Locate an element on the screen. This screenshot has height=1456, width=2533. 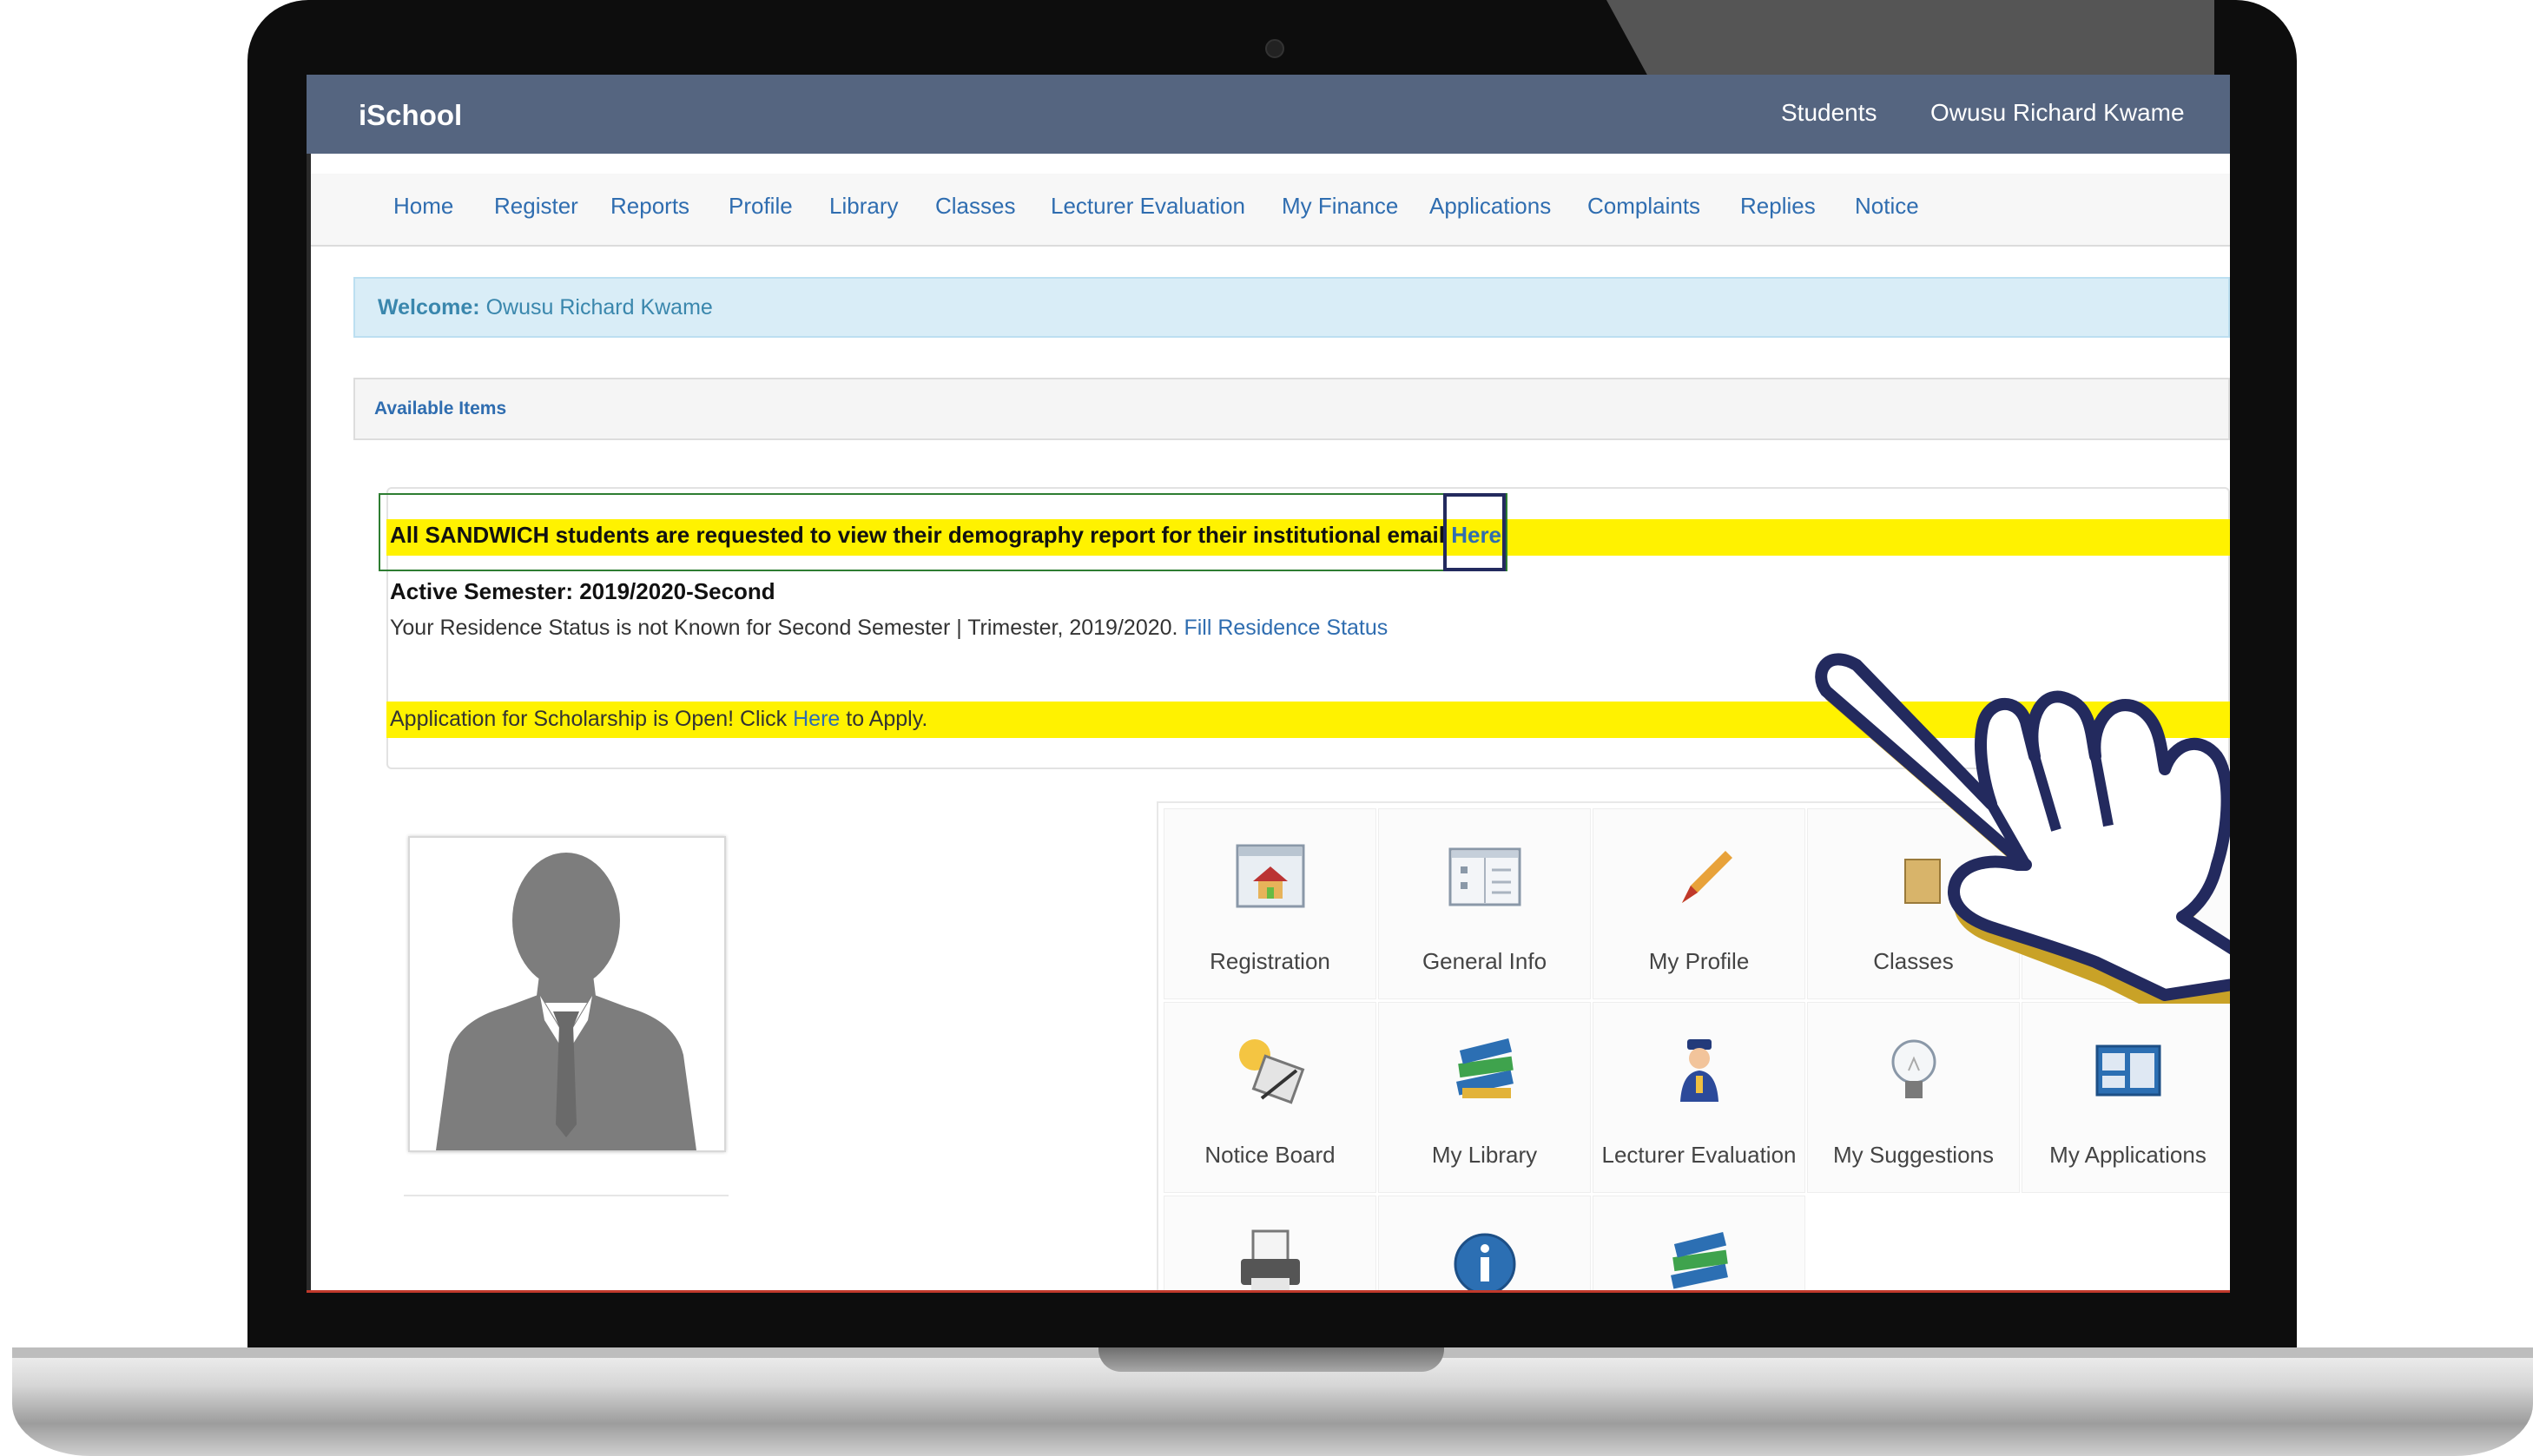
nav-complaints: Complaints is located at coordinates (1643, 206).